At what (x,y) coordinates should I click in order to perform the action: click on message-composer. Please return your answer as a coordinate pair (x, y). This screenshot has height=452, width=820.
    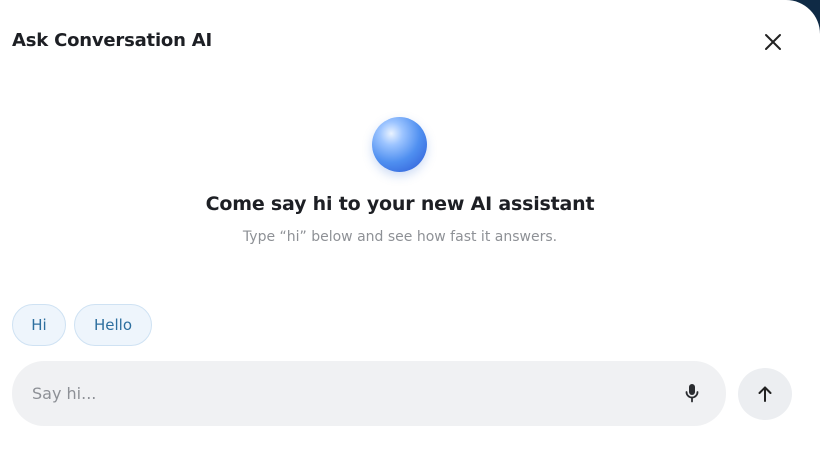
    Looking at the image, I should click on (369, 393).